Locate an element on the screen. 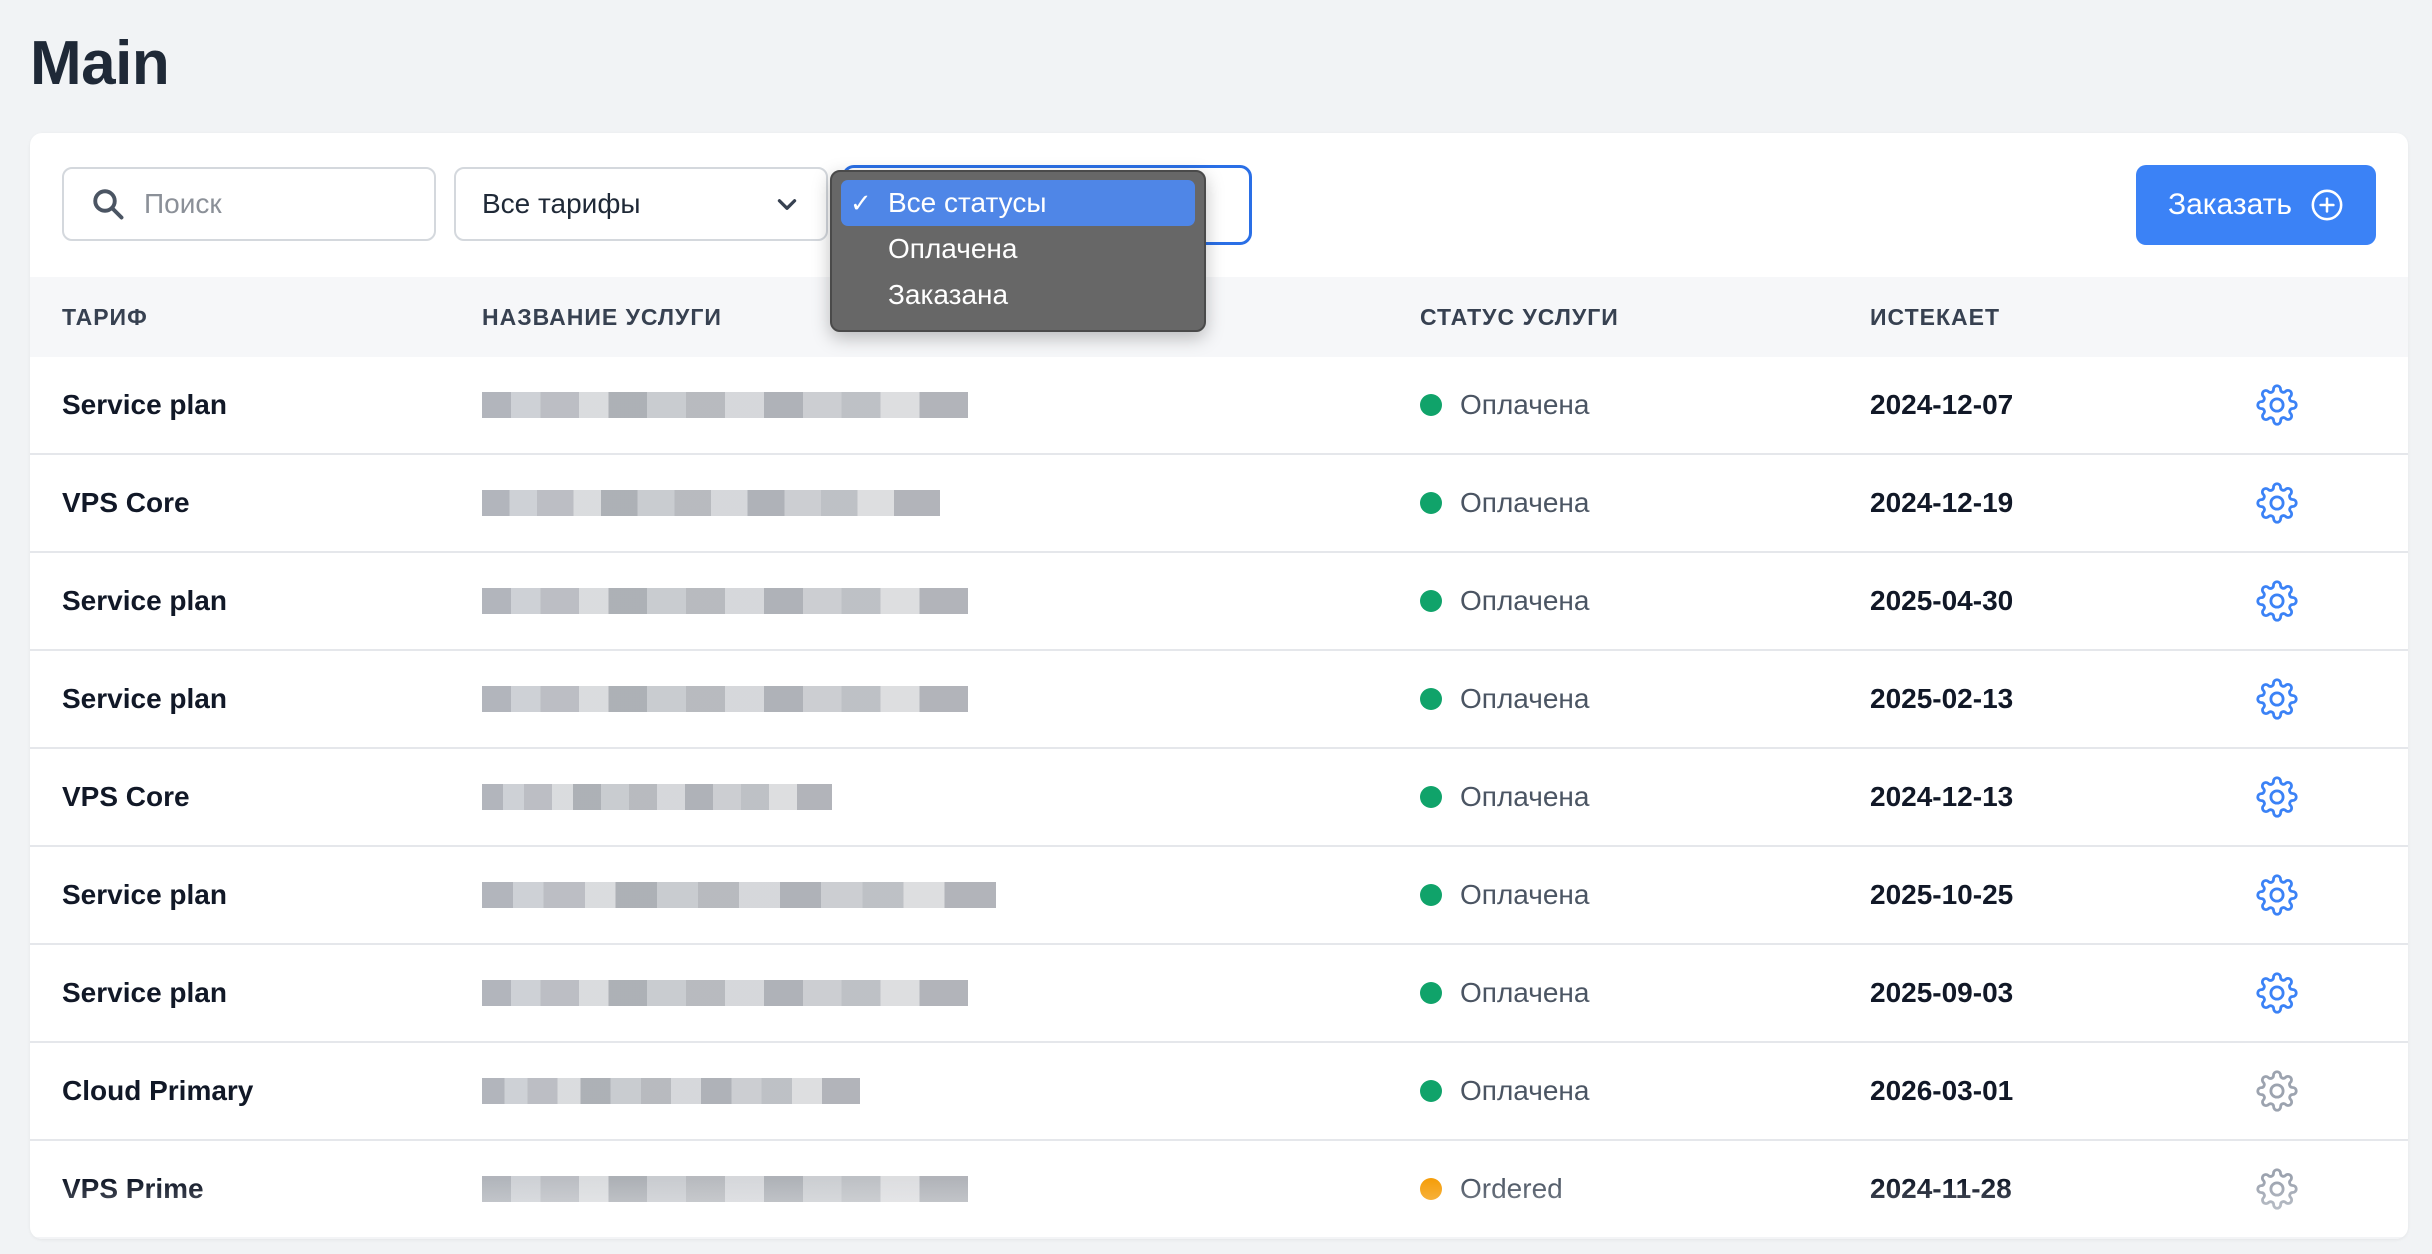 The image size is (2432, 1254). row-expires: 2025-04-30 is located at coordinates (1942, 600).